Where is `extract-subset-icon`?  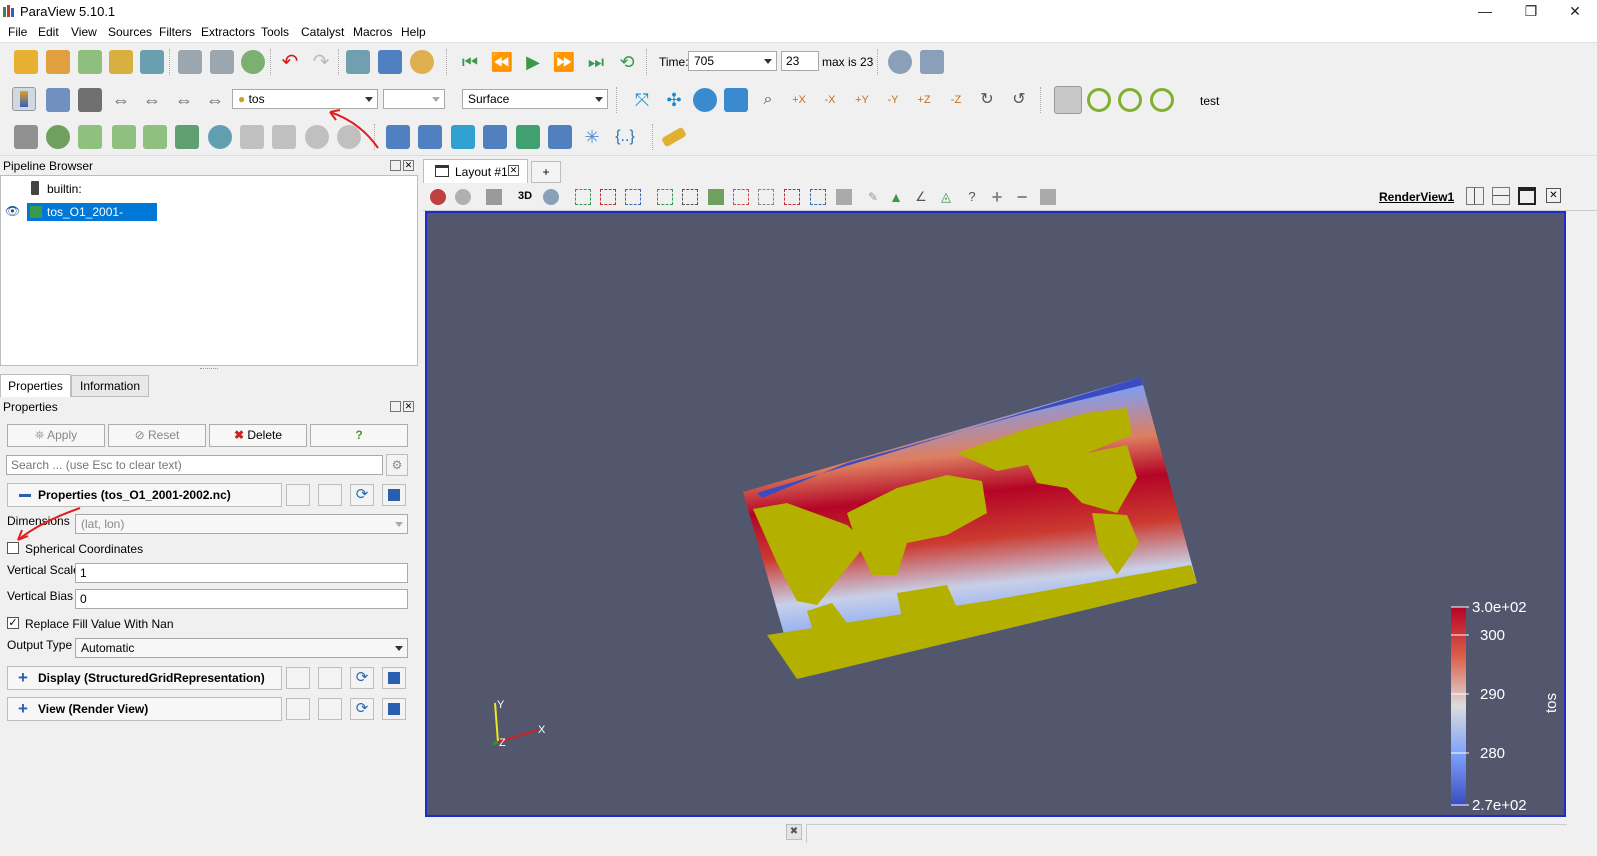 extract-subset-icon is located at coordinates (187, 137).